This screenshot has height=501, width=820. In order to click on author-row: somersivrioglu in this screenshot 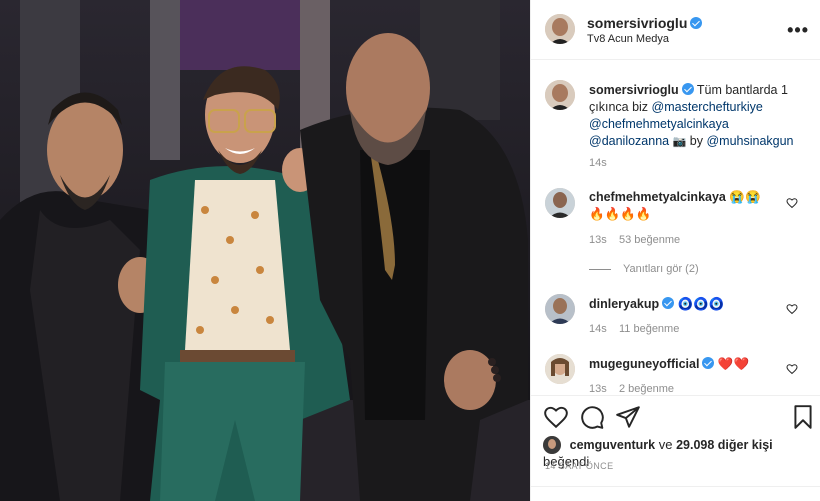, I will do `click(645, 23)`.